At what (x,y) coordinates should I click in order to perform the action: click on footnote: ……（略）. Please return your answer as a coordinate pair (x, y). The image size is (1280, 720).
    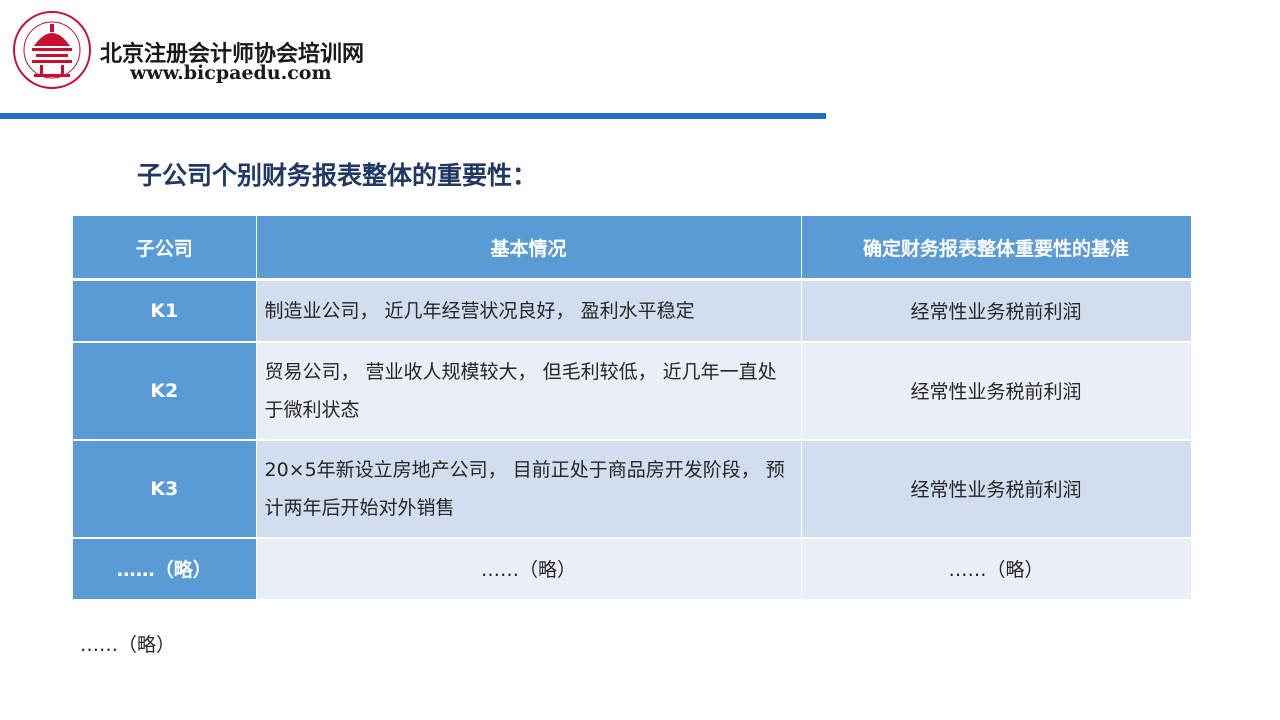
    Looking at the image, I should click on (128, 645).